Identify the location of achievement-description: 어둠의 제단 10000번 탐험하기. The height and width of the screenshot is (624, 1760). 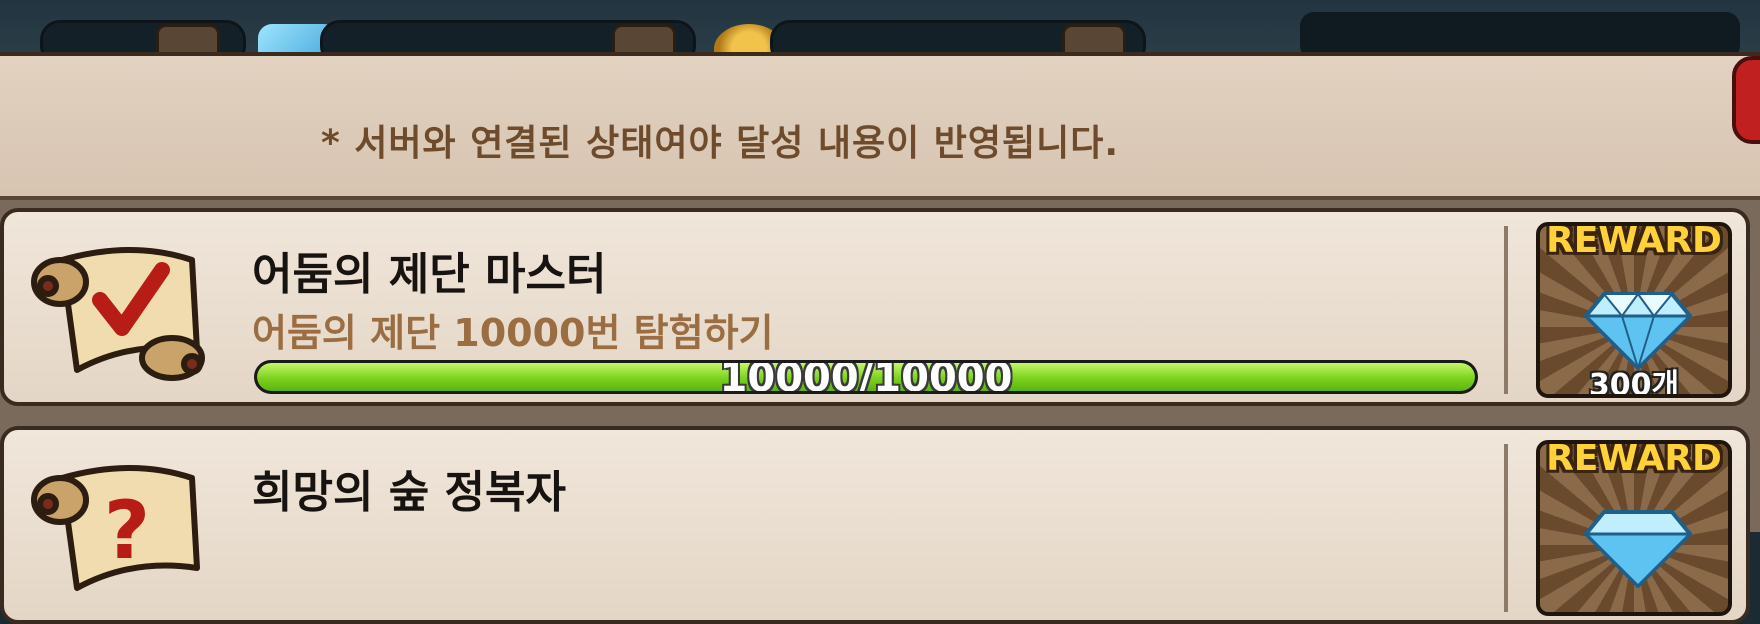
(513, 333).